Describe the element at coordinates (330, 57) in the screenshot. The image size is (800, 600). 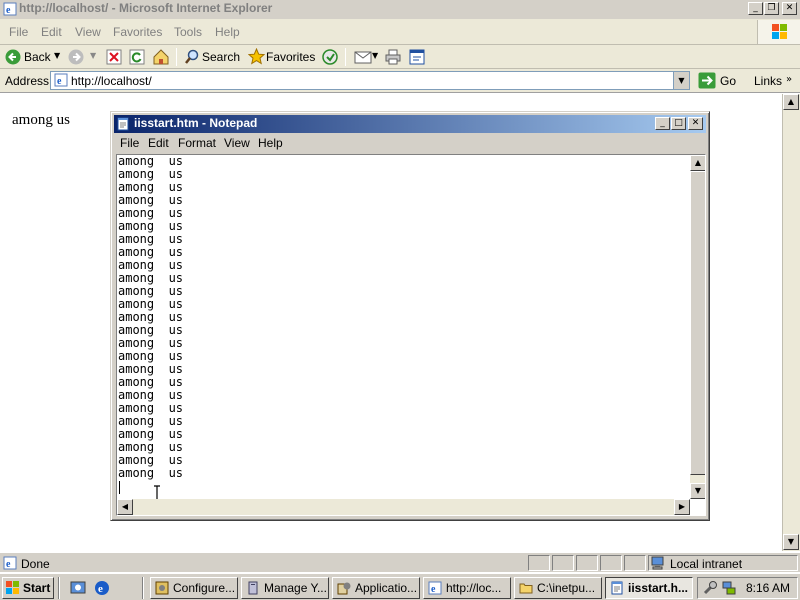
I see `media-icon` at that location.